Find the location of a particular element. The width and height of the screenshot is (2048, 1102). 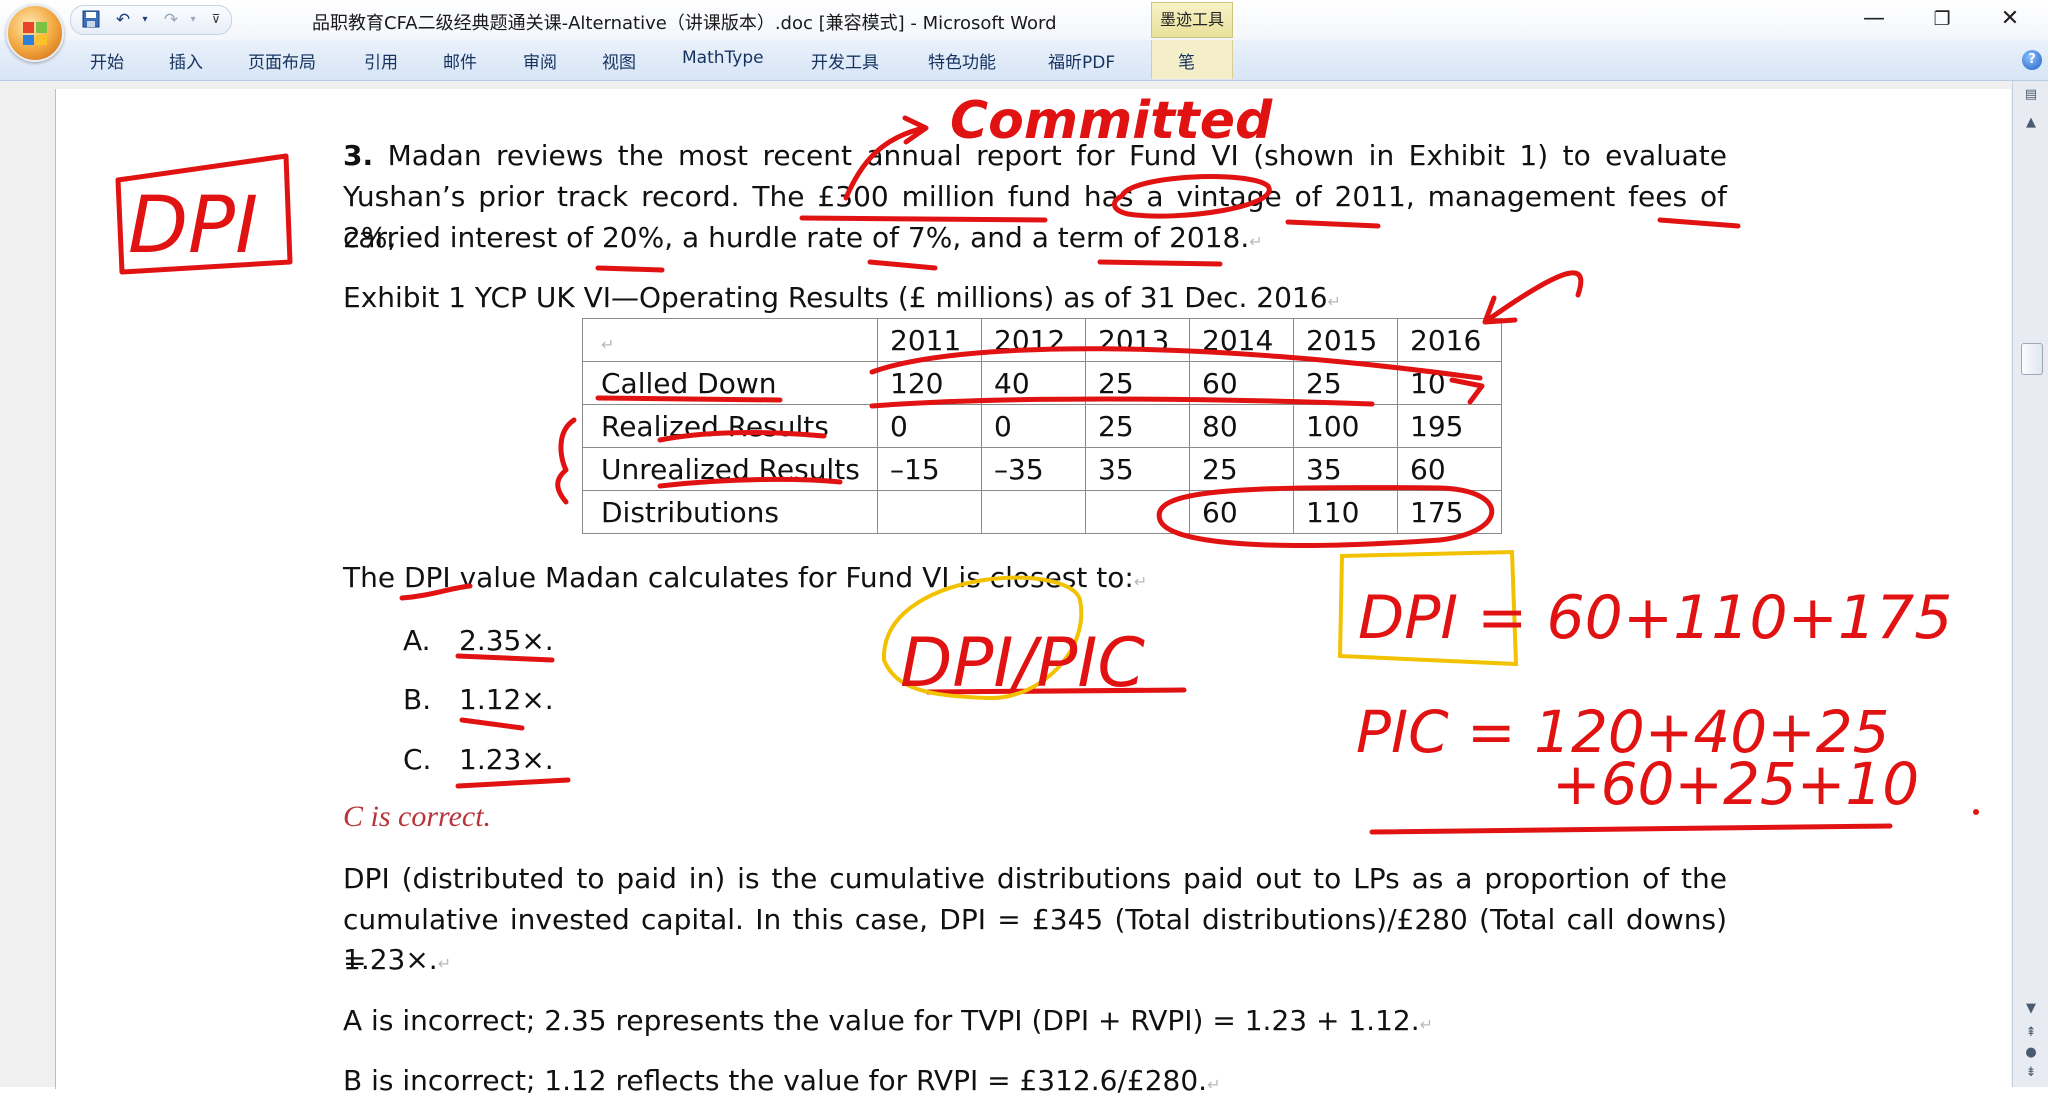

table-header-cell: 2016 is located at coordinates (1449, 340).